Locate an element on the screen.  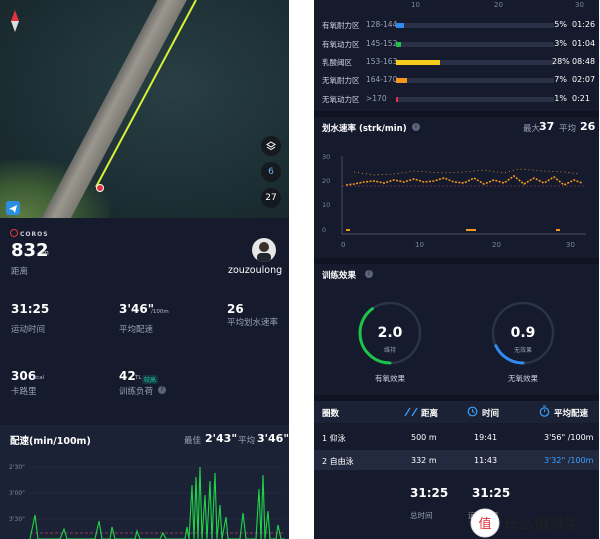
lap-row: 2 自由泳 332 m 11:43 3'32" /100m is located at coordinates (456, 460).